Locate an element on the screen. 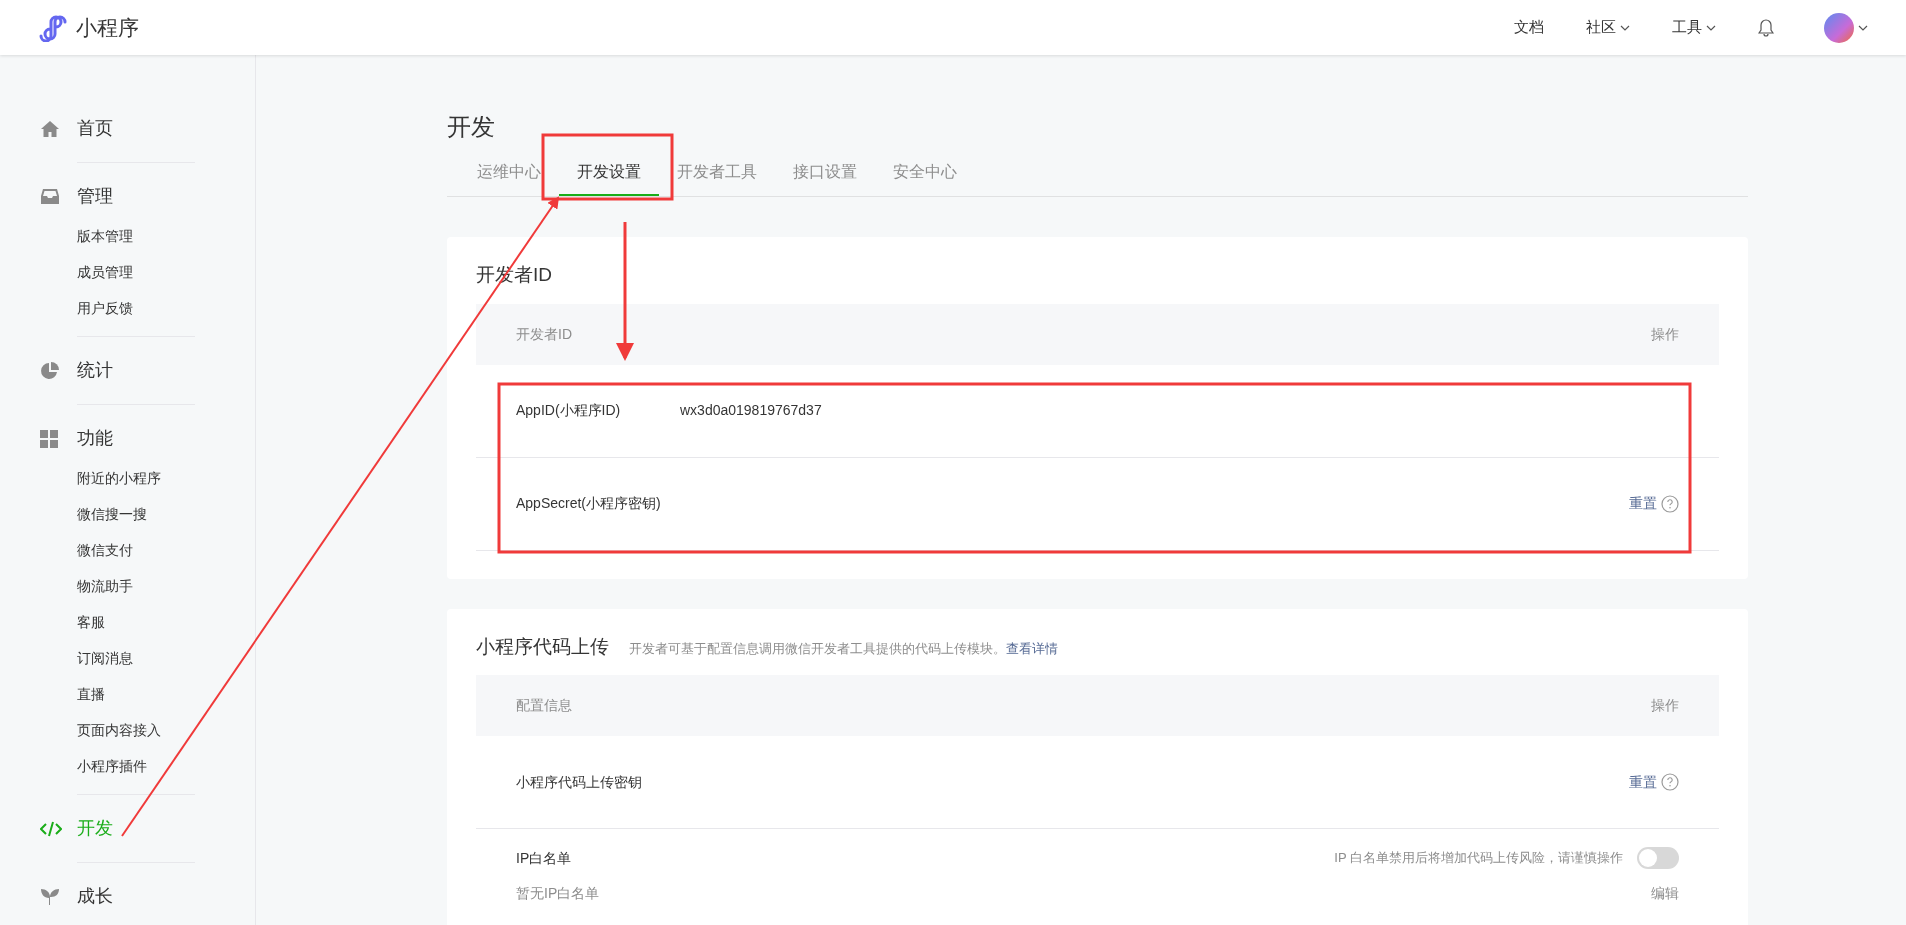 This screenshot has height=925, width=1906. sidebar-subitem: 订阅消息 is located at coordinates (136, 658).